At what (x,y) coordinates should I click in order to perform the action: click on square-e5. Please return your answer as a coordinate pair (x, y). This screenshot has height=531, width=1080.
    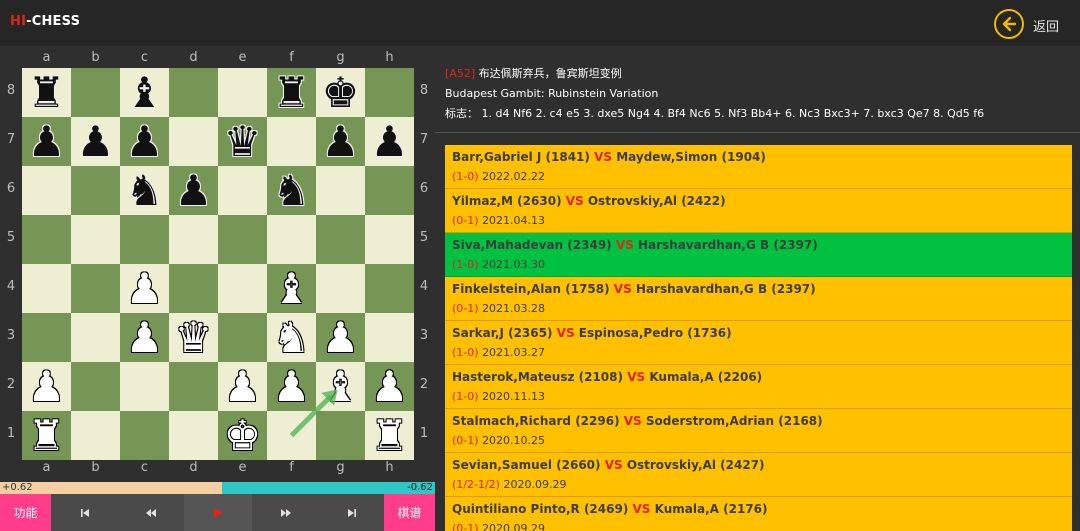
    Looking at the image, I should click on (242, 239).